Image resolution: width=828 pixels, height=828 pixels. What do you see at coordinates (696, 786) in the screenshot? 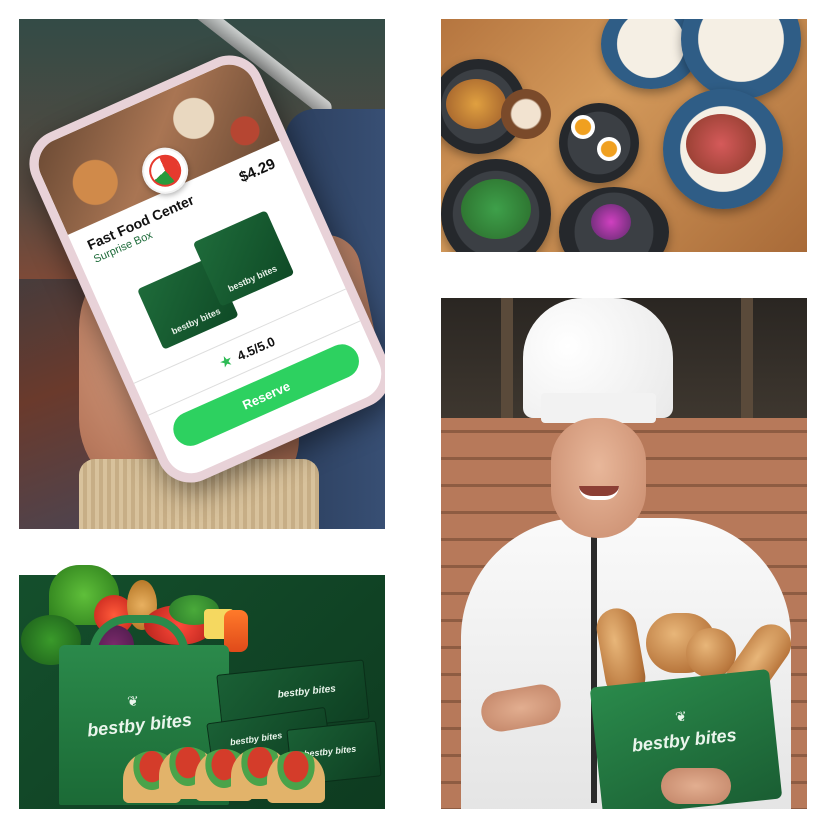
I see `hand` at bounding box center [696, 786].